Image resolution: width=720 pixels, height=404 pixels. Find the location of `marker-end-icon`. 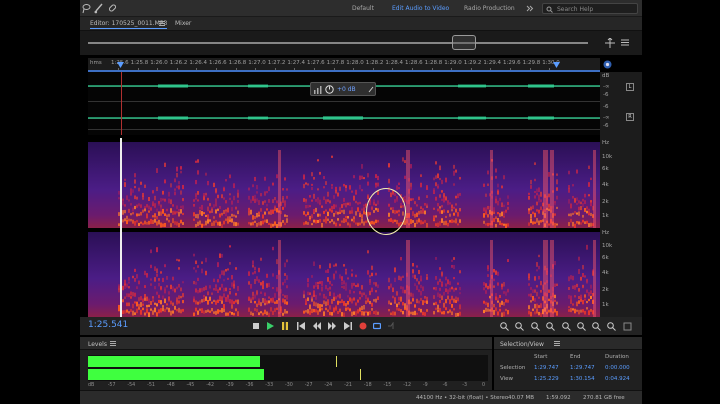

marker-end-icon is located at coordinates (556, 65).